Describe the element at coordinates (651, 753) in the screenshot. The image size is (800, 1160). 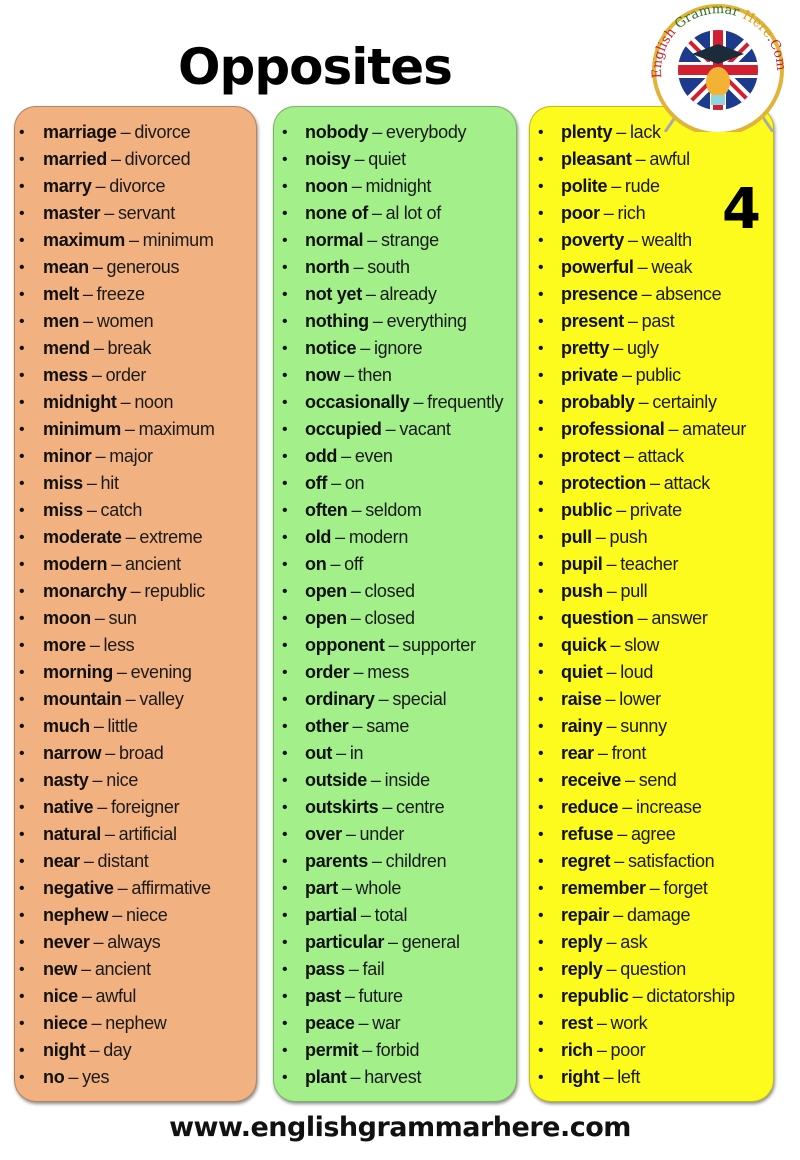
I see `list-item: rear–front` at that location.